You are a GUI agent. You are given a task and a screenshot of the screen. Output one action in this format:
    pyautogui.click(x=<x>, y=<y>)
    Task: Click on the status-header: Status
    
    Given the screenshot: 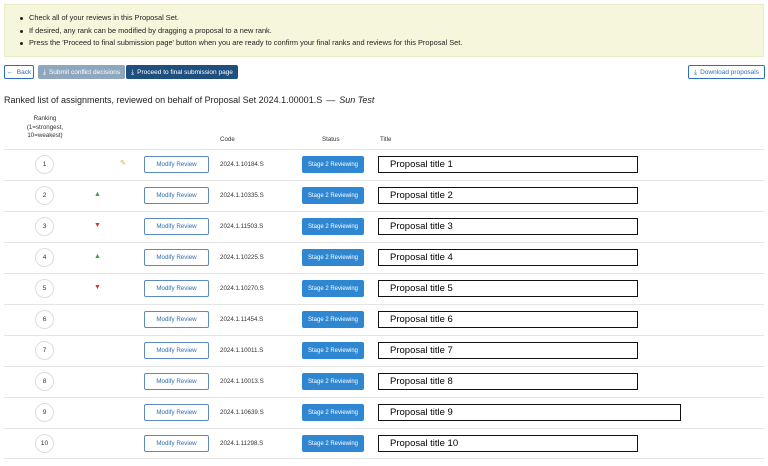 What is the action you would take?
    pyautogui.click(x=331, y=139)
    